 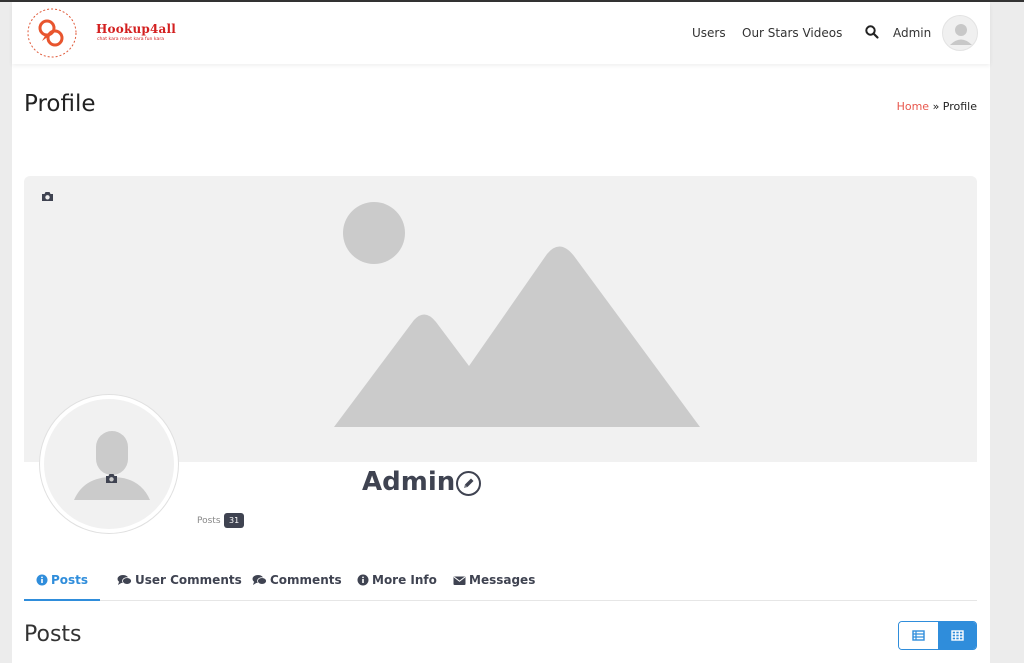 I want to click on tab-posts: Posts, so click(x=62, y=583).